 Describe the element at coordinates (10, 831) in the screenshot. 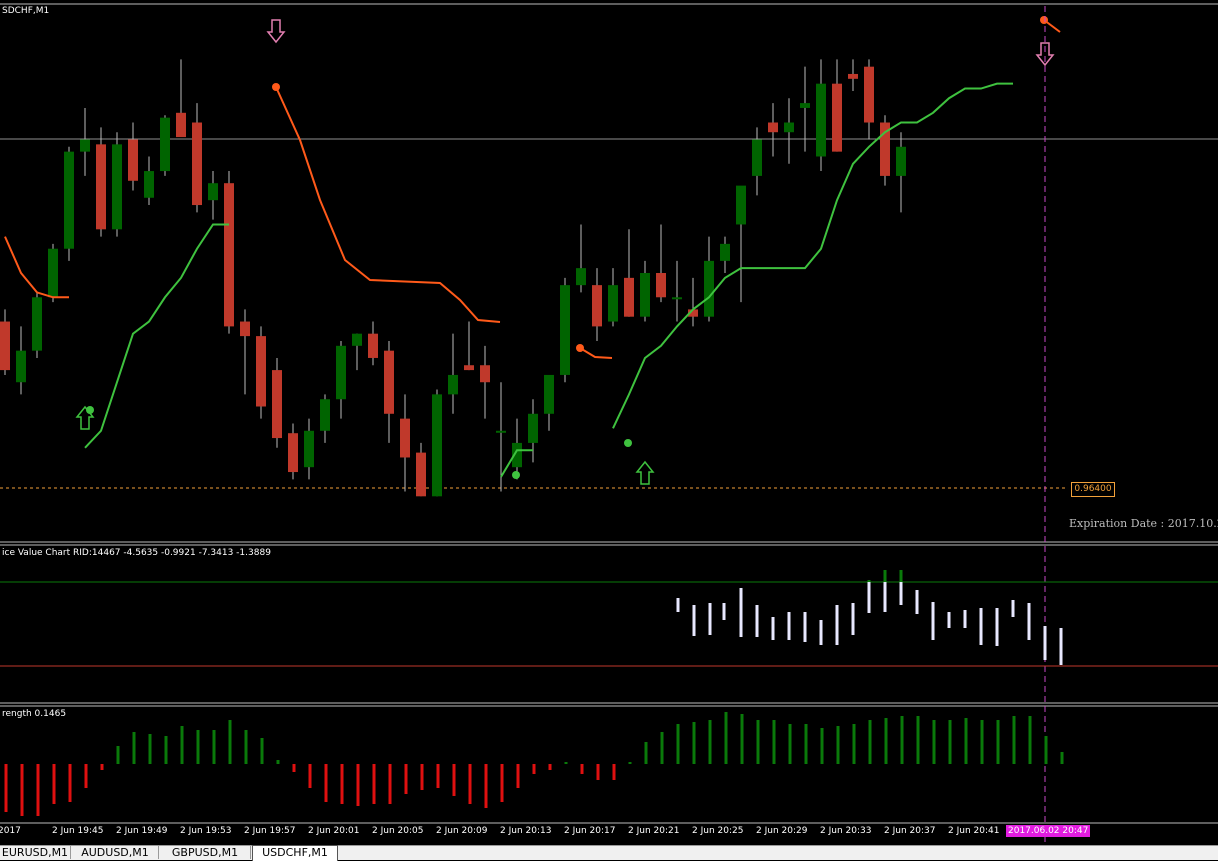

I see `time-axis-label: 2017` at that location.